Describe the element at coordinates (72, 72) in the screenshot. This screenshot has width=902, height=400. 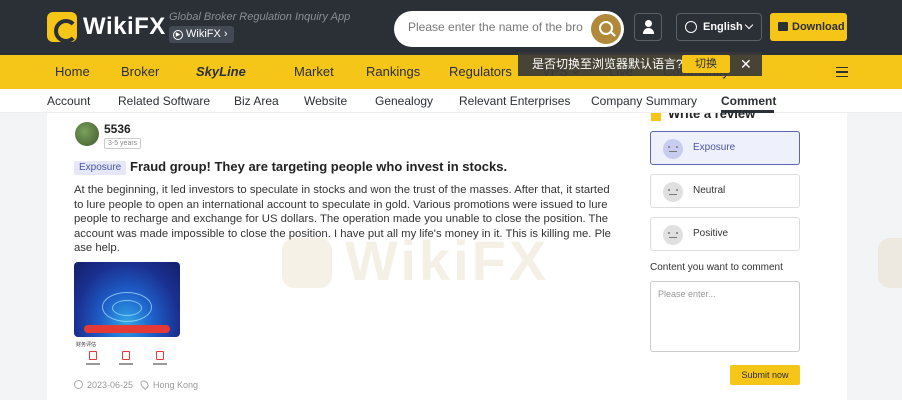
I see `nav-home: Home` at that location.